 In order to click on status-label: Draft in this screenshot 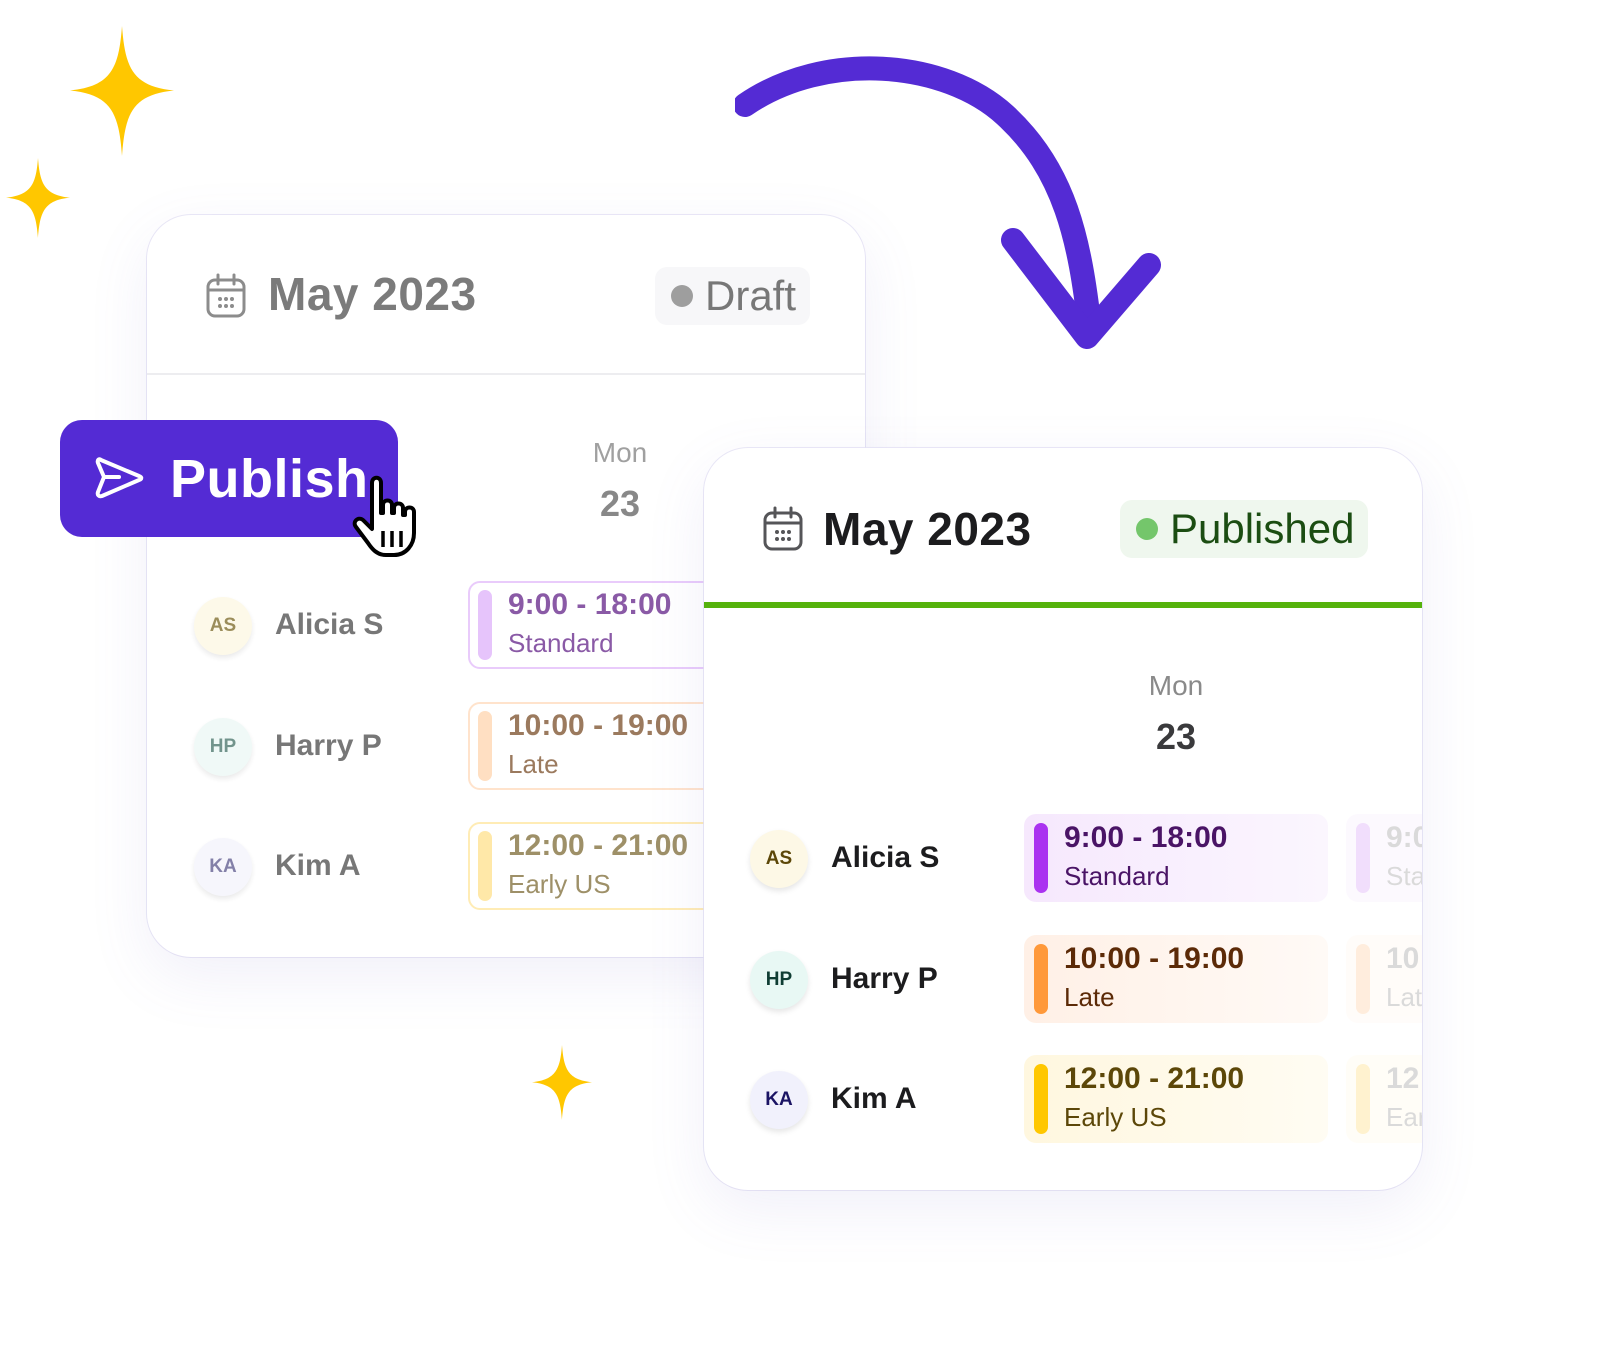, I will do `click(751, 295)`.